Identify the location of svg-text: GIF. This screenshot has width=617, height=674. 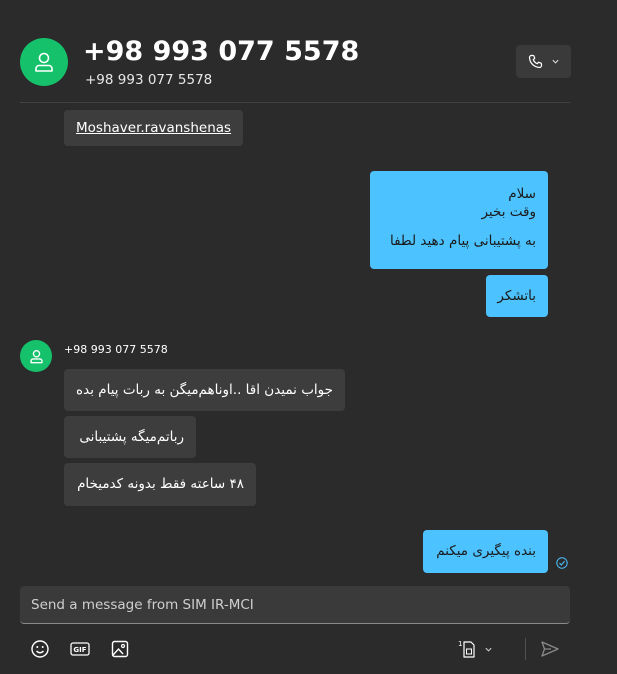
(79, 650).